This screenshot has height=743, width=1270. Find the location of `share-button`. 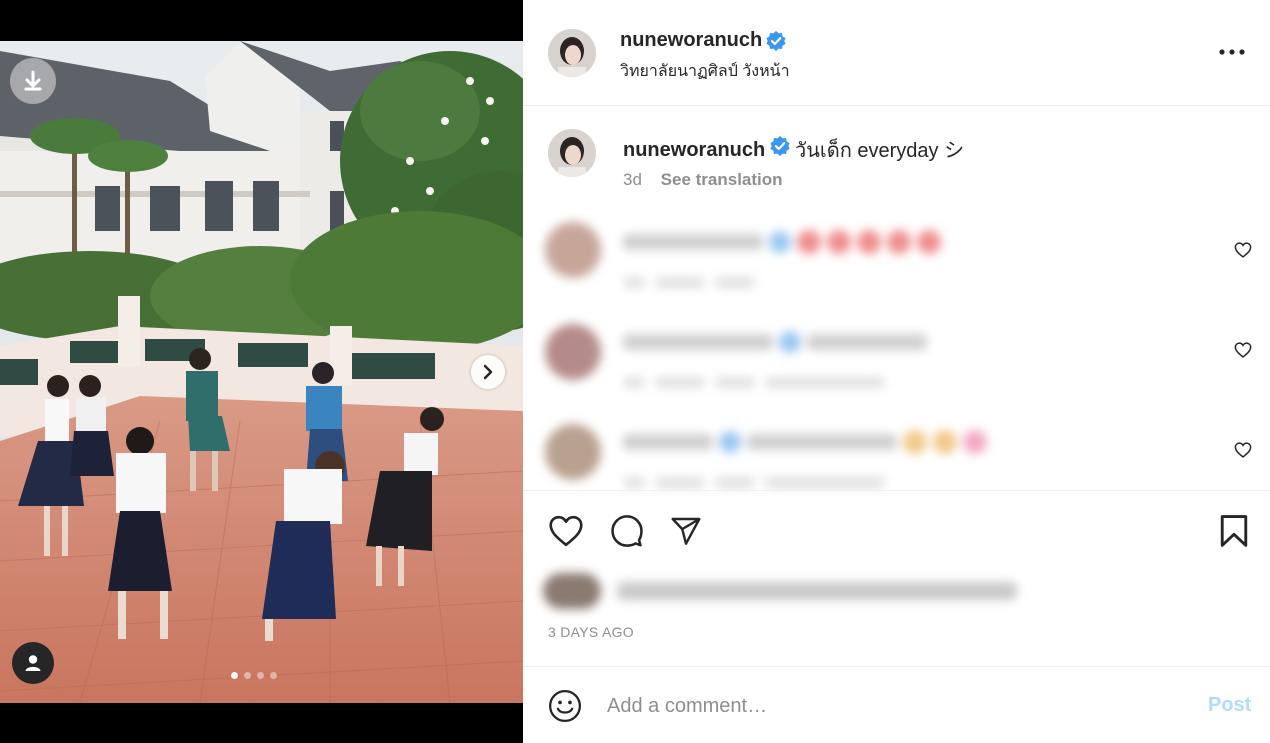

share-button is located at coordinates (686, 531).